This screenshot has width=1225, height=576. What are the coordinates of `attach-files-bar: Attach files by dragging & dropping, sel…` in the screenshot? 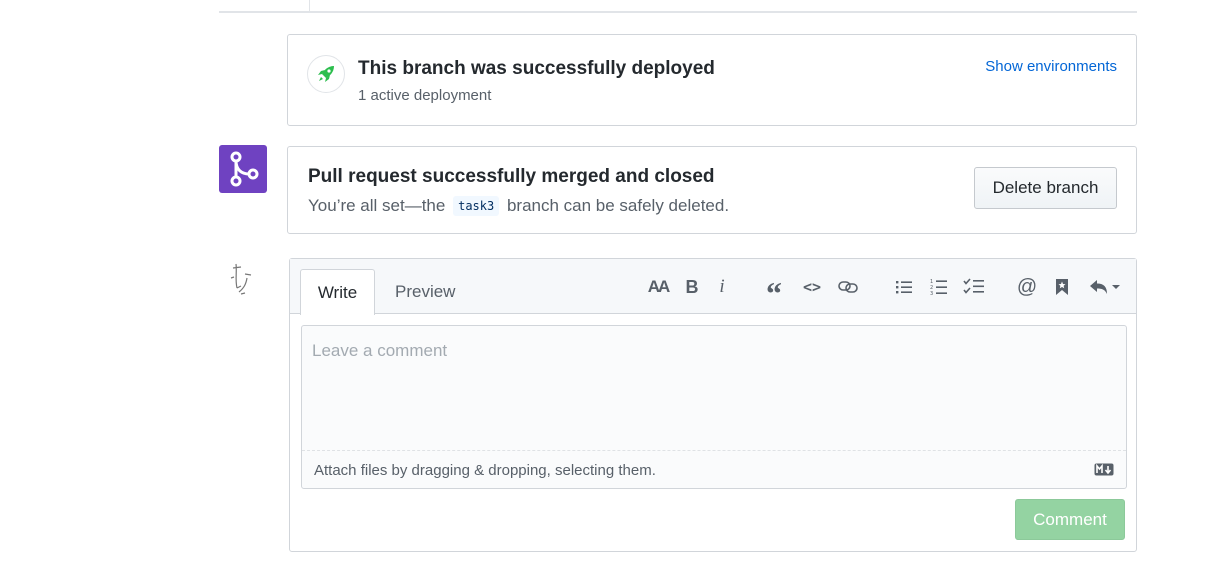 It's located at (714, 469).